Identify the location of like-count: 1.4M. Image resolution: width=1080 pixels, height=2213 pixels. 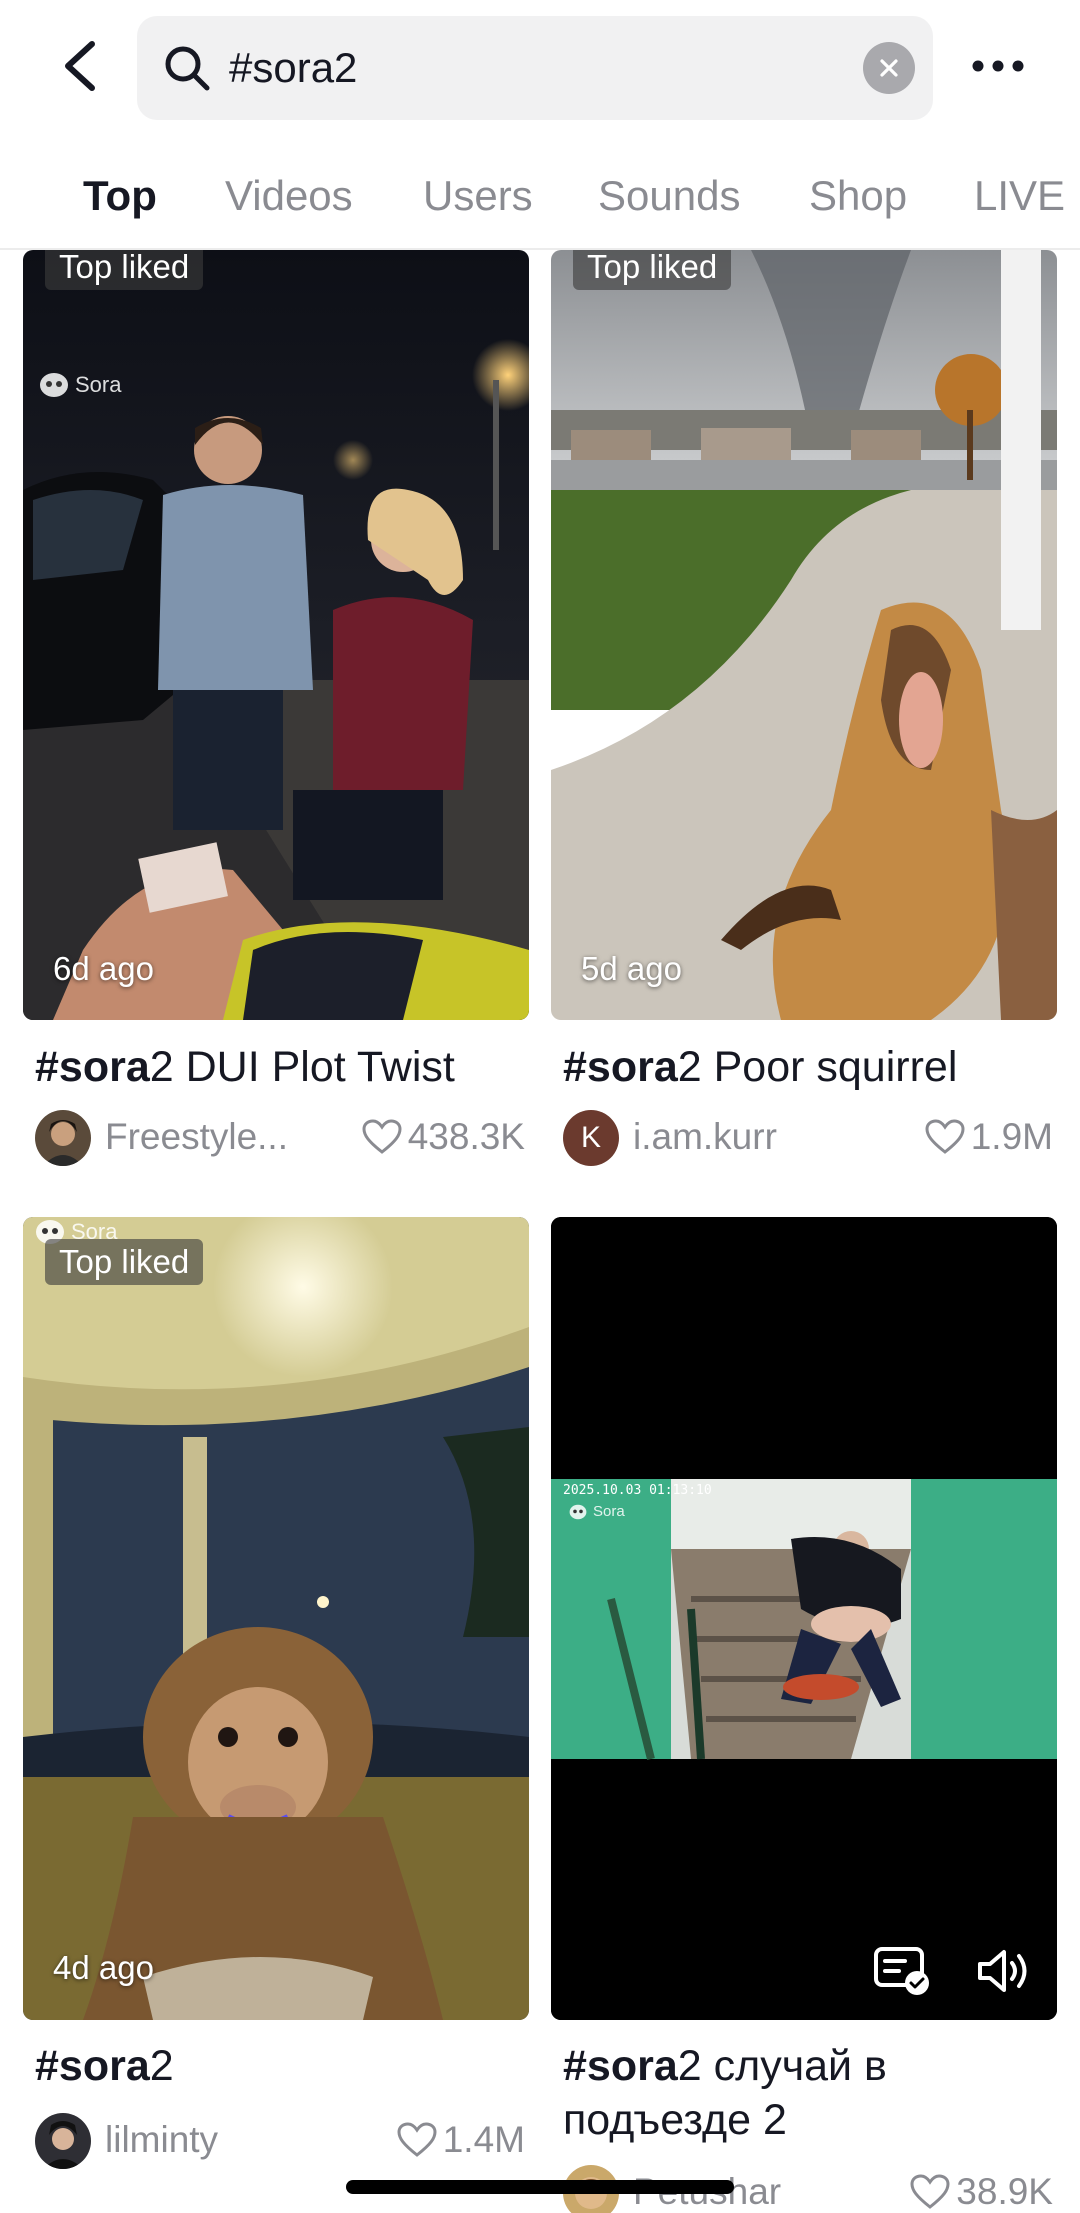
(461, 2140).